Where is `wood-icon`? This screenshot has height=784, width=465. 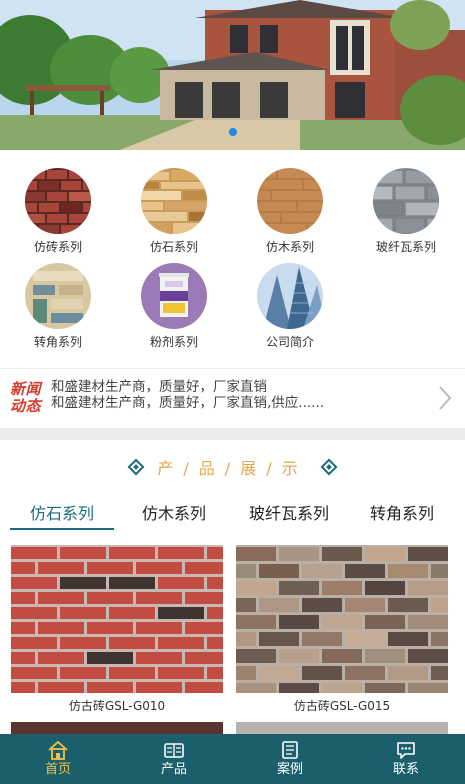 wood-icon is located at coordinates (290, 201).